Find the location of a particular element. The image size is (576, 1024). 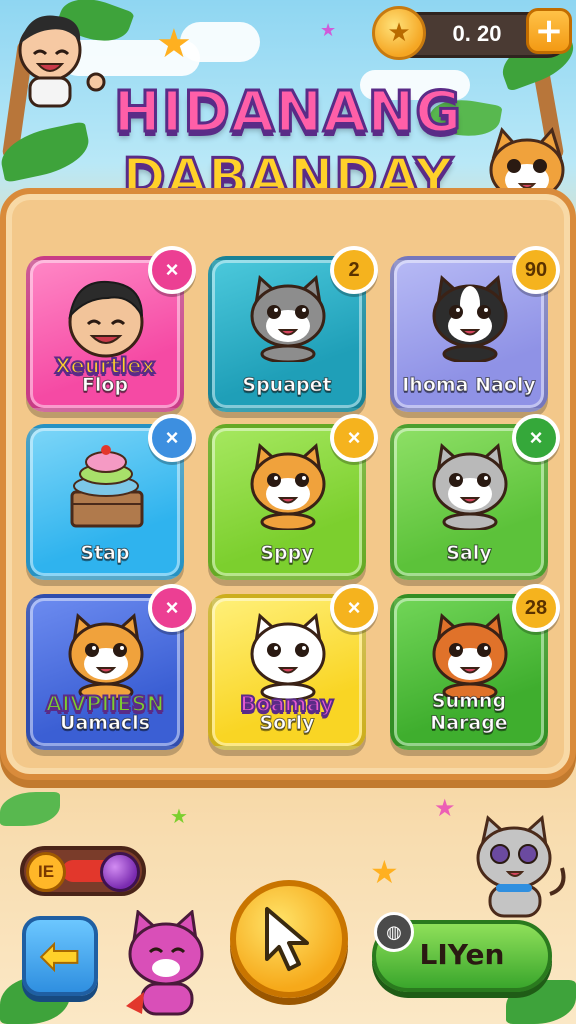

character-name: Ihoma Naoly is located at coordinates (469, 385).